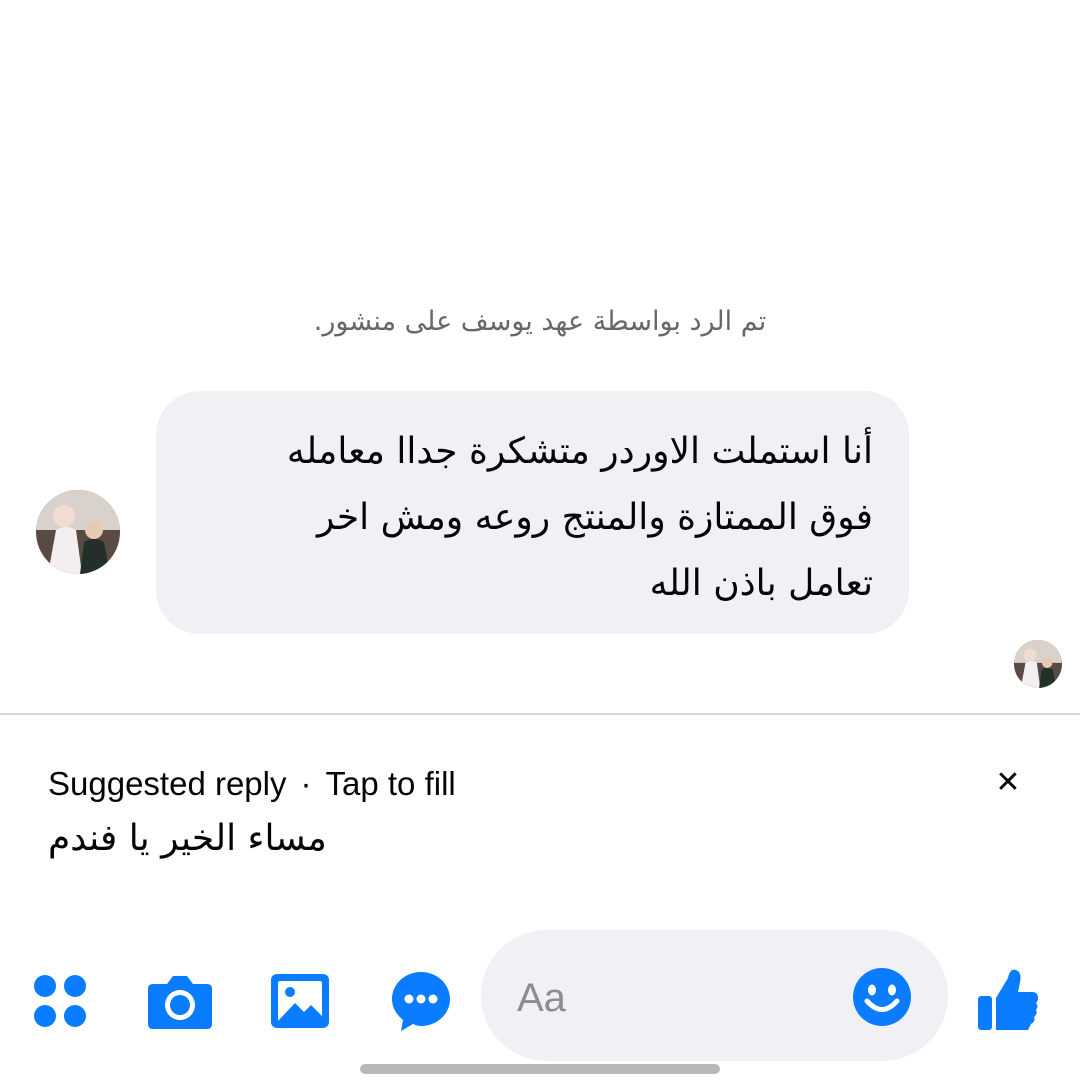  Describe the element at coordinates (540, 321) in the screenshot. I see `reply-context-note: تم الرد بواسطة عهد يوسف على منشور.` at that location.